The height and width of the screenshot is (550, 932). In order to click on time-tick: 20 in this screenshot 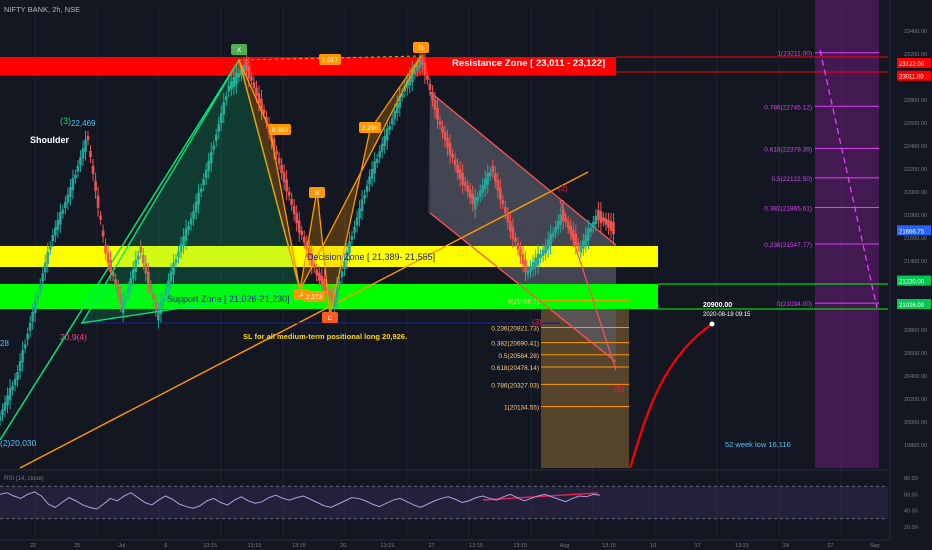, I will do `click(343, 546)`.